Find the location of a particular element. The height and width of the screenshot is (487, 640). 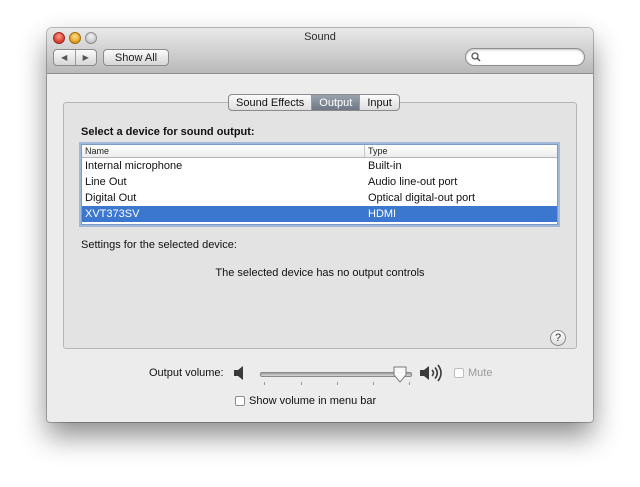

table-row: Line Out Audio line-out port is located at coordinates (319, 182).